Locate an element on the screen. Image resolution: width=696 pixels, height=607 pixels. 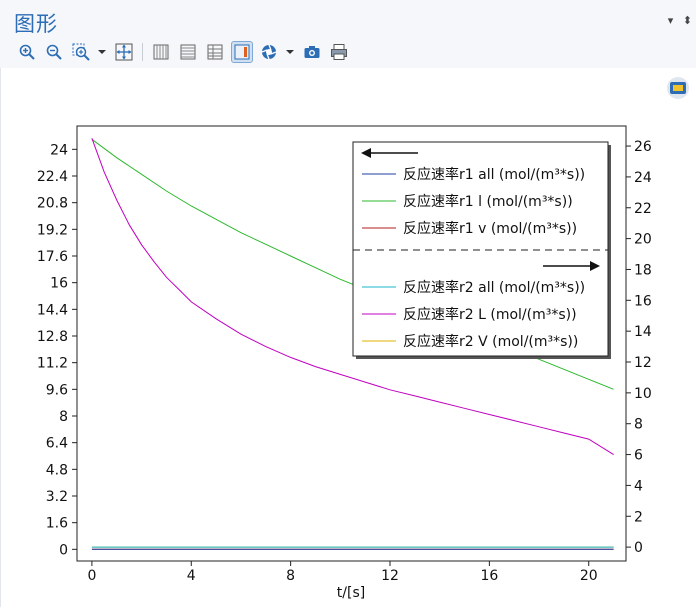
right-y-tick-label: 4 is located at coordinates (638, 486).